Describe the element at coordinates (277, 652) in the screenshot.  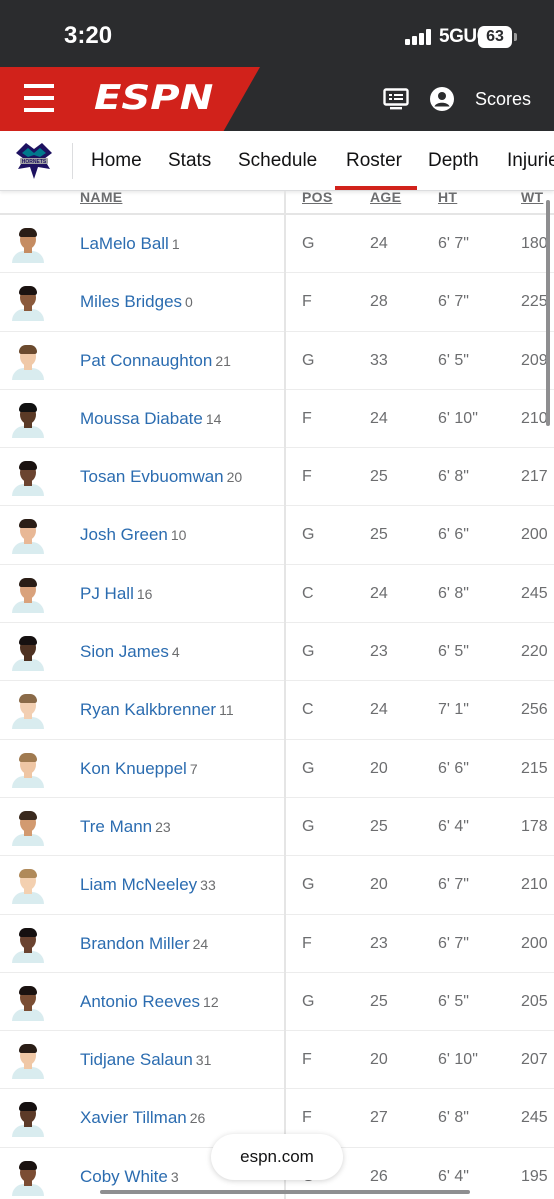
I see `table-row: Sion James 4 G 23 6' 5" 220` at that location.